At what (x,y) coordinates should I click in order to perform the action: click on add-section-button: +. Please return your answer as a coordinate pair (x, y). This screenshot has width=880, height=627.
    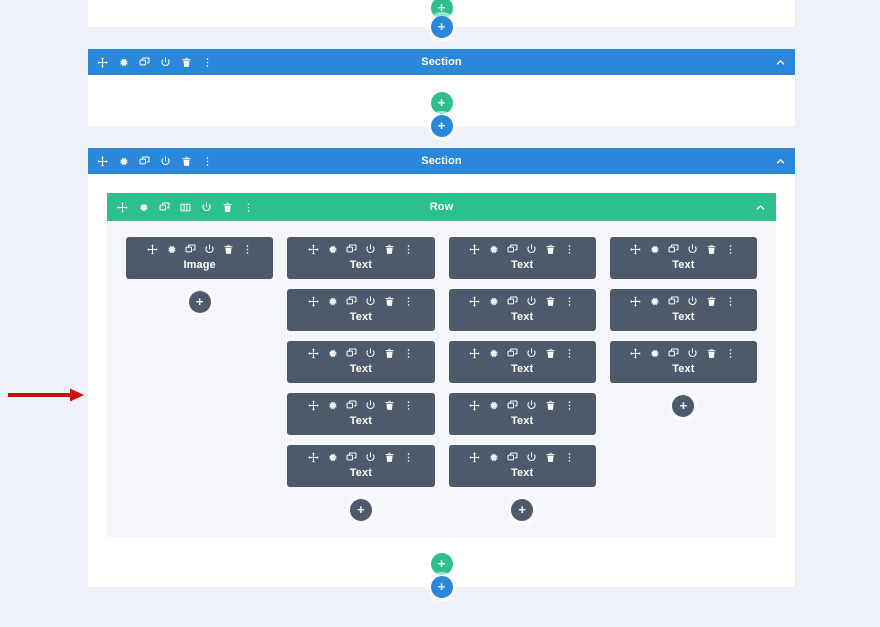
    Looking at the image, I should click on (441, 587).